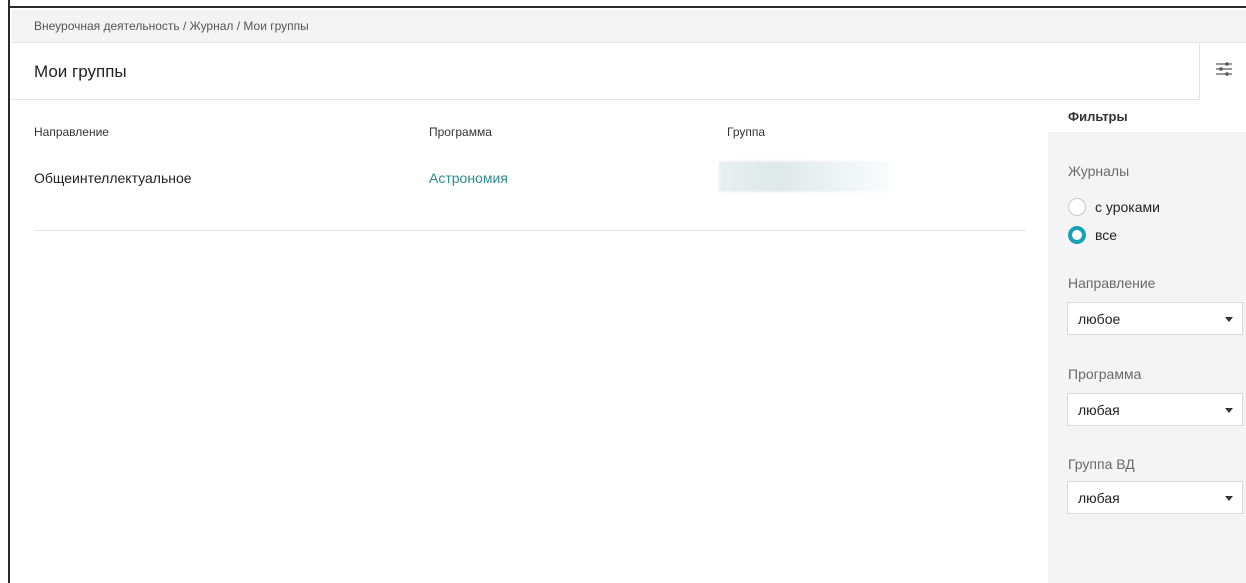  I want to click on window-left-border, so click(5, 291).